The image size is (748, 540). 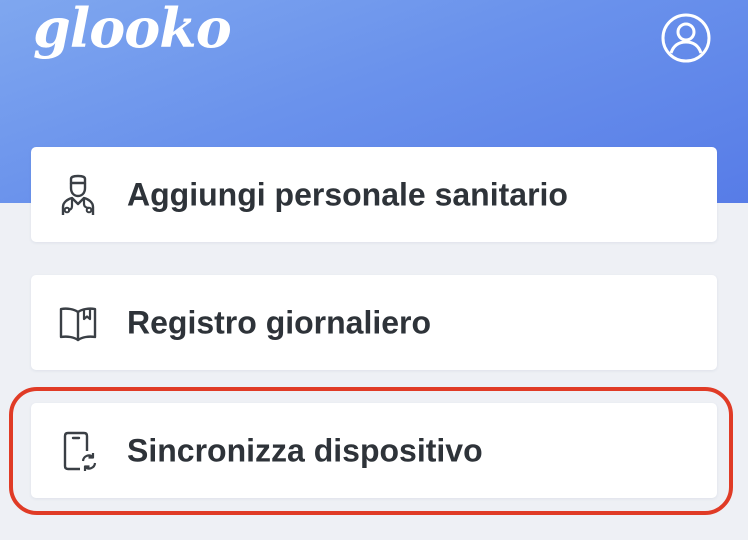 I want to click on book-icon, so click(x=78, y=323).